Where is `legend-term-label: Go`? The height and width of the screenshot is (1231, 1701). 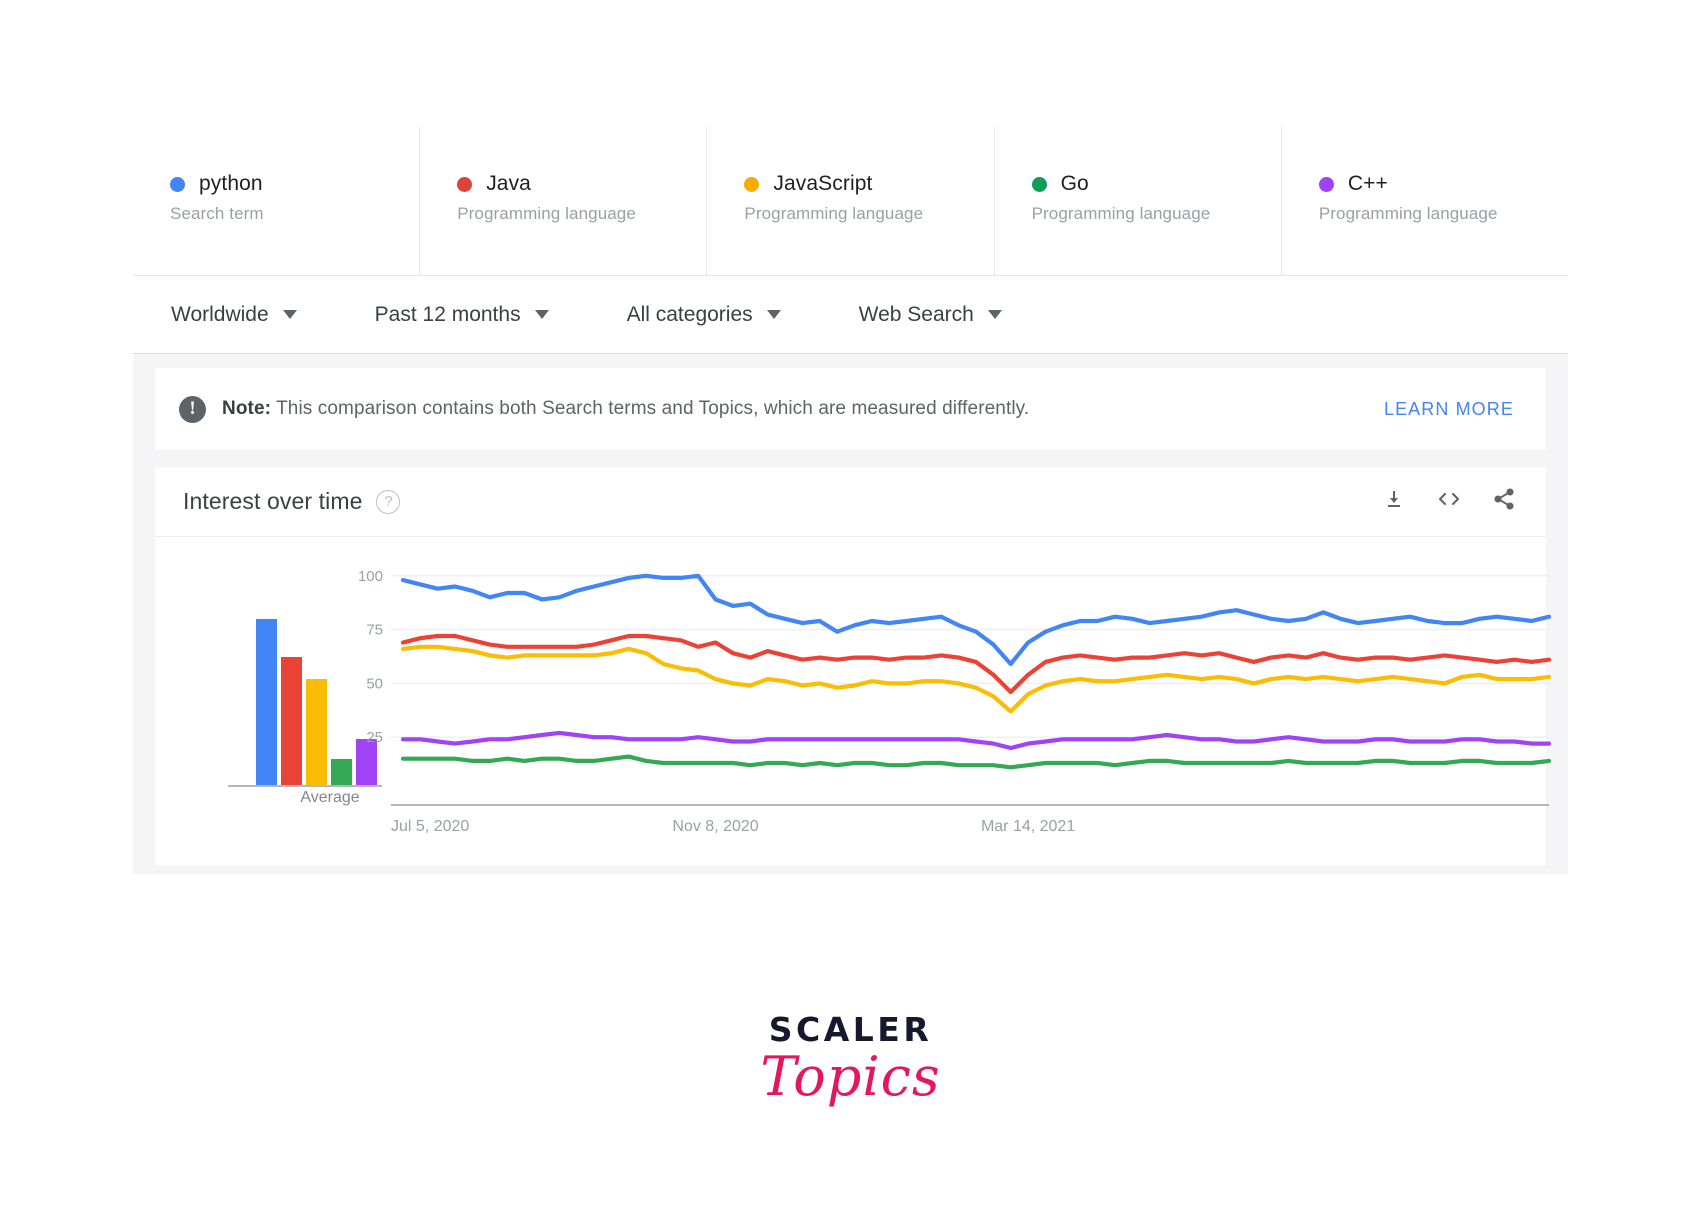
legend-term-label: Go is located at coordinates (1074, 183).